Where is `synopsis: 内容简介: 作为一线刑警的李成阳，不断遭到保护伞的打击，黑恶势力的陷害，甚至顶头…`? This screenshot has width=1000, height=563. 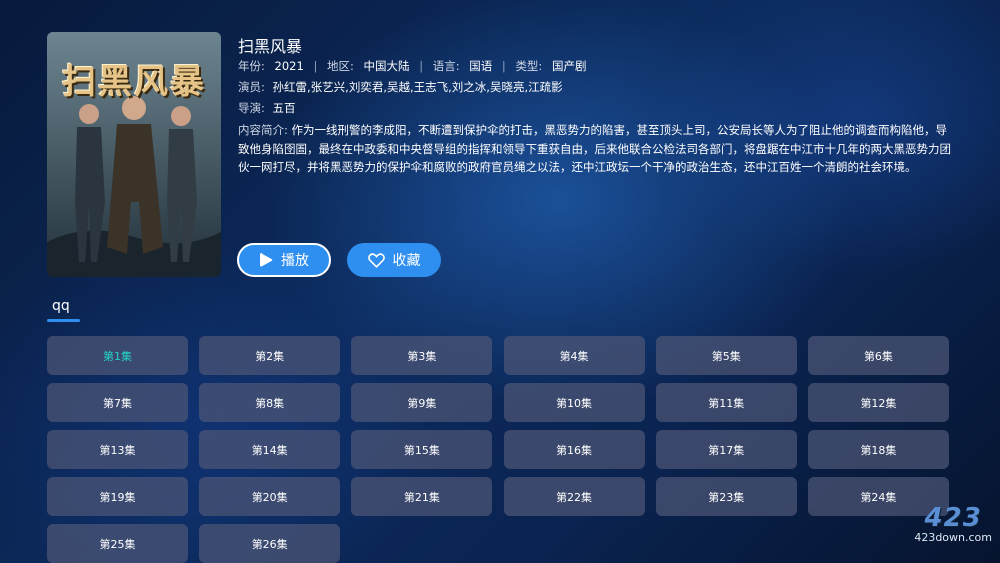
synopsis: 内容简介: 作为一线刑警的李成阳，不断遭到保护伞的打击，黑恶势力的陷害，甚至顶头… is located at coordinates (598, 149).